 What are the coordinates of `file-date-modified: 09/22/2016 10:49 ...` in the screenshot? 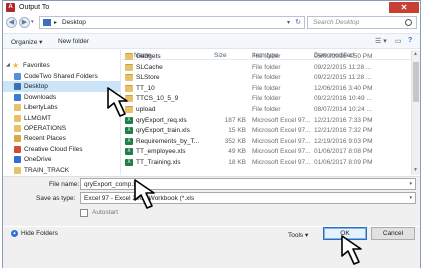 It's located at (343, 99).